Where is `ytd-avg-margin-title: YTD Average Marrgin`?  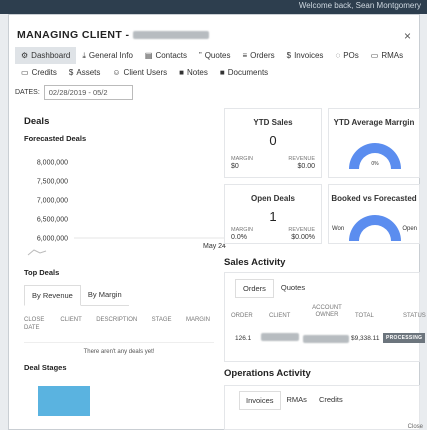
ytd-avg-margin-title: YTD Average Marrgin is located at coordinates (374, 122).